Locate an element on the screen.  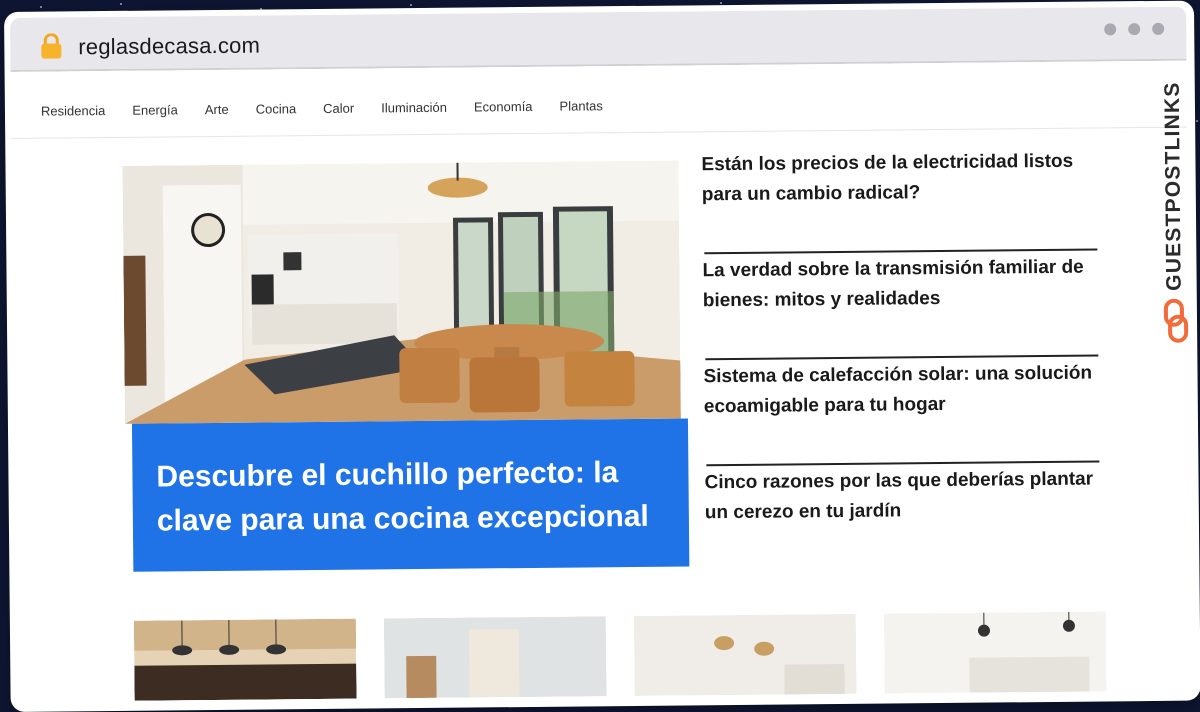
nav-item-iluminacion: Iluminación is located at coordinates (414, 108).